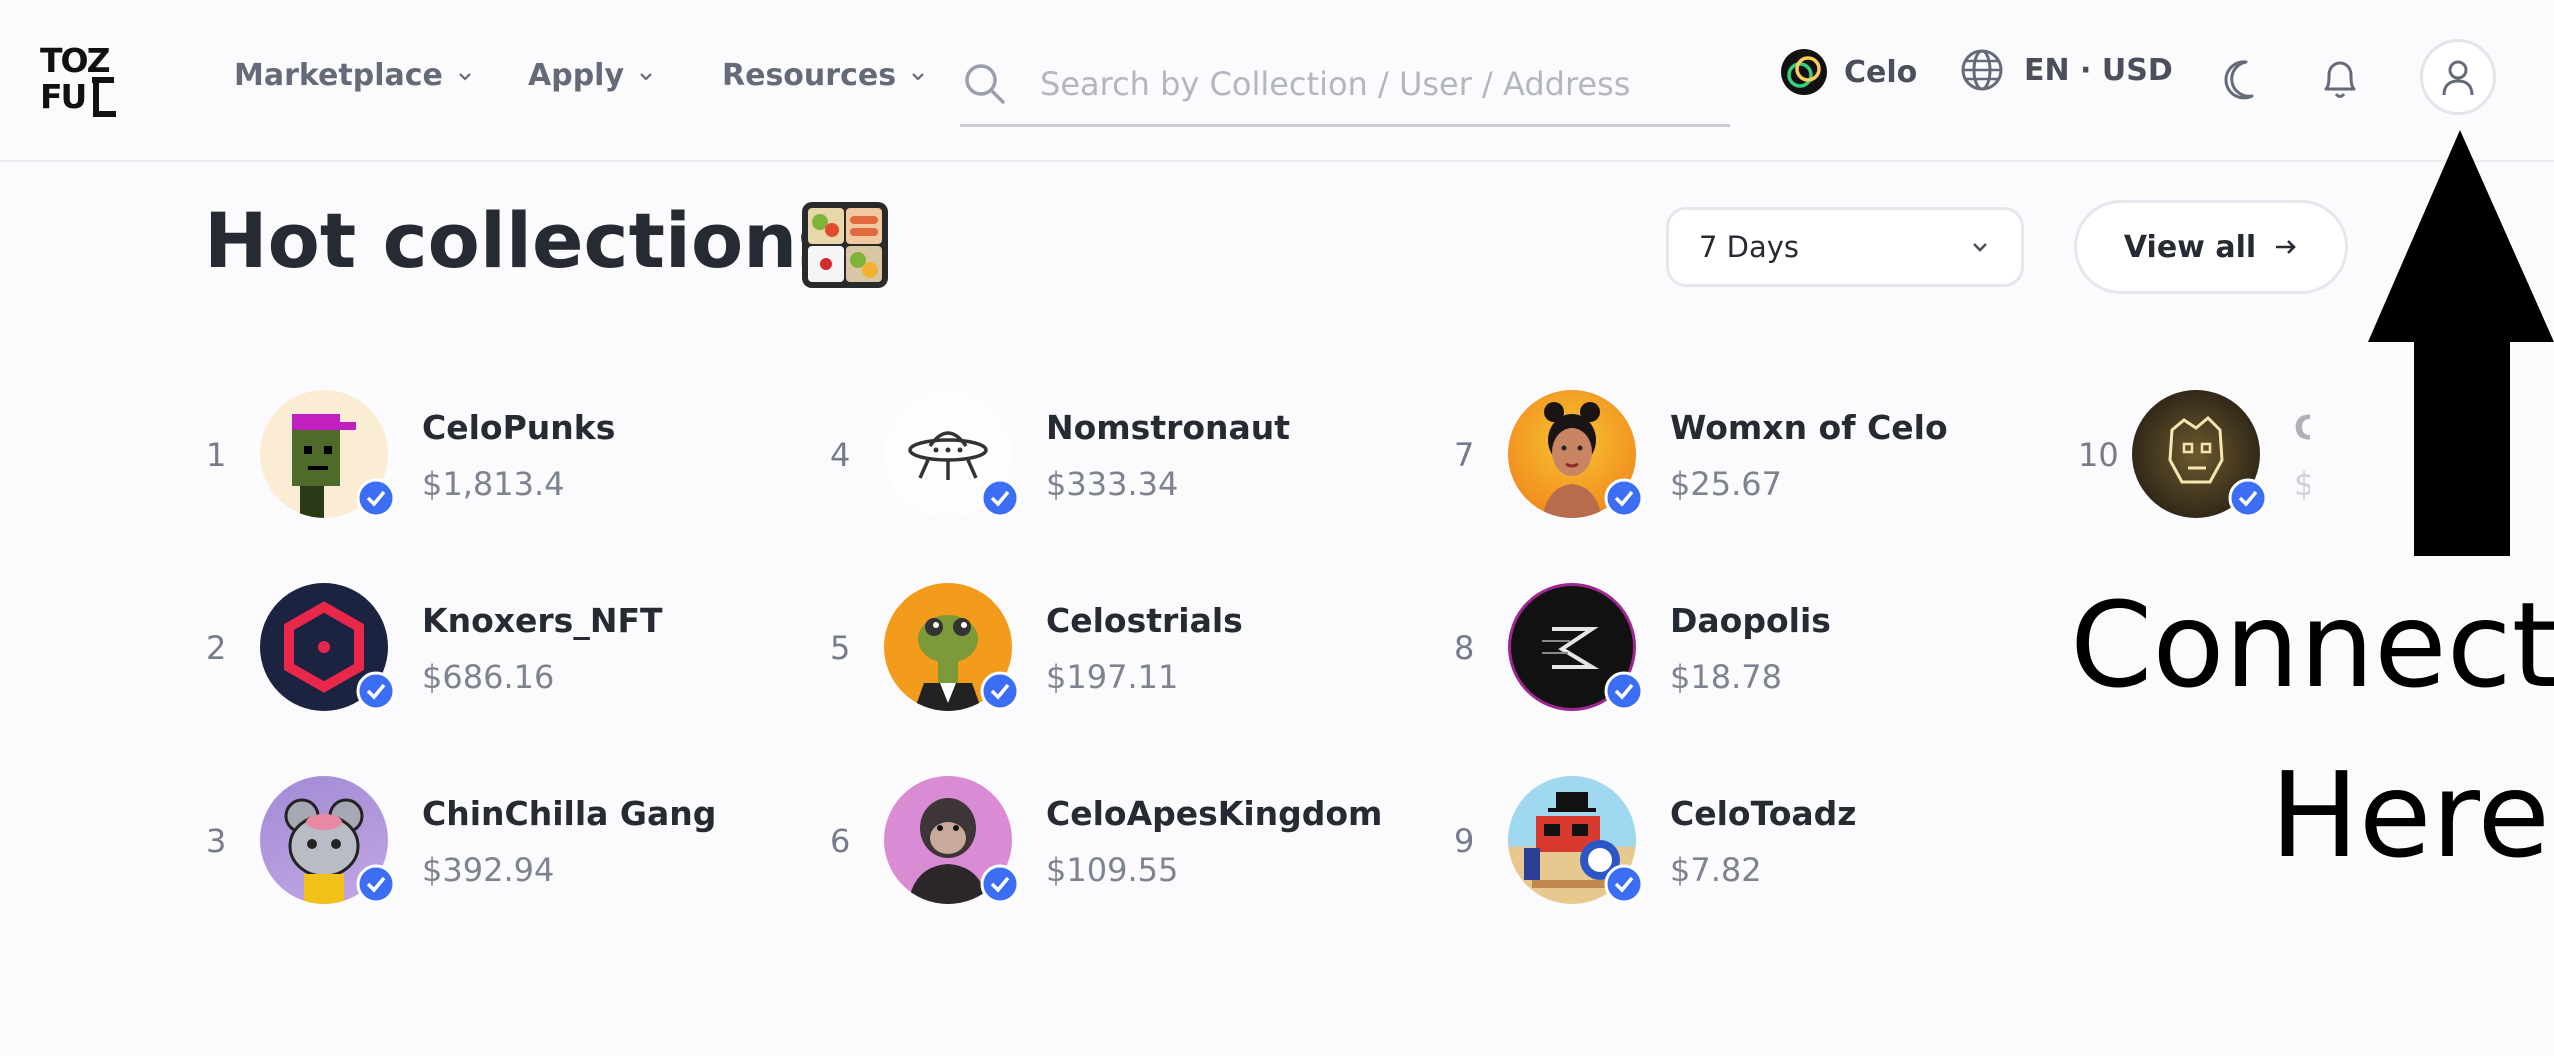 Image resolution: width=2554 pixels, height=1056 pixels. I want to click on collection-name: Daopolis, so click(1750, 620).